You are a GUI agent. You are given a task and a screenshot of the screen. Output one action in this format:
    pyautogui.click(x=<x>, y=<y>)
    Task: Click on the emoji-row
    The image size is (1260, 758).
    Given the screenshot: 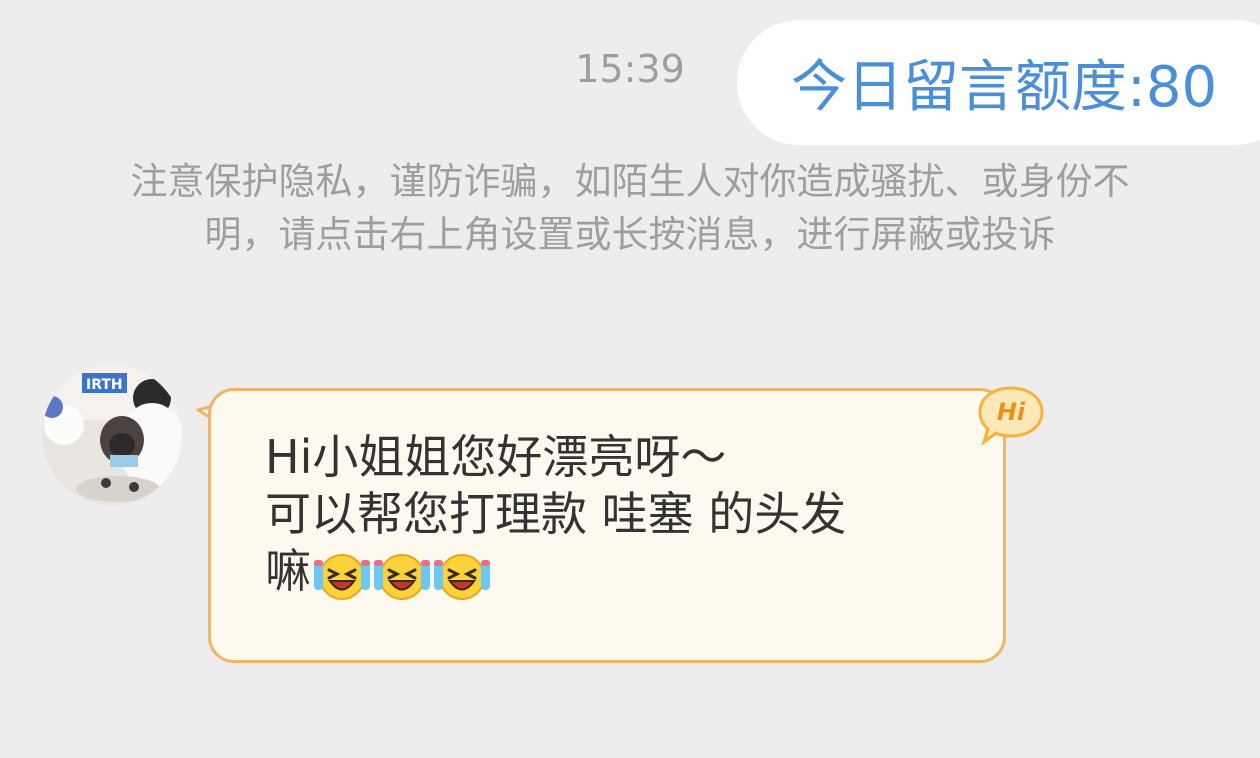 What is the action you would take?
    pyautogui.click(x=403, y=575)
    